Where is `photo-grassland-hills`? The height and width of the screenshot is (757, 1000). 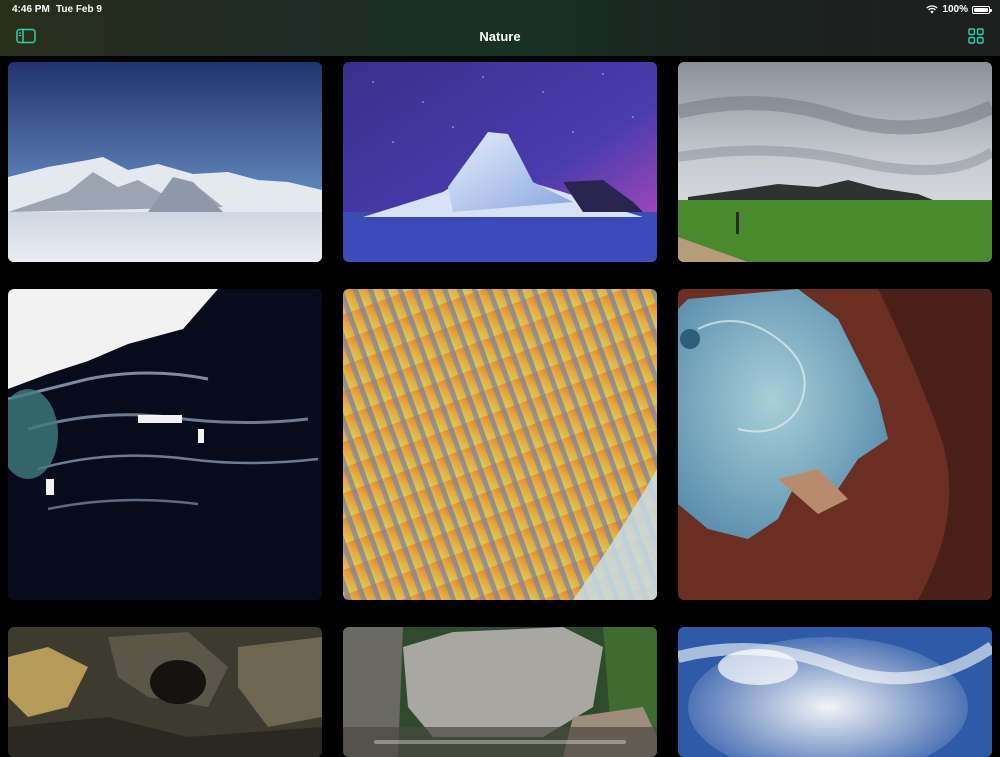
photo-grassland-hills is located at coordinates (835, 162).